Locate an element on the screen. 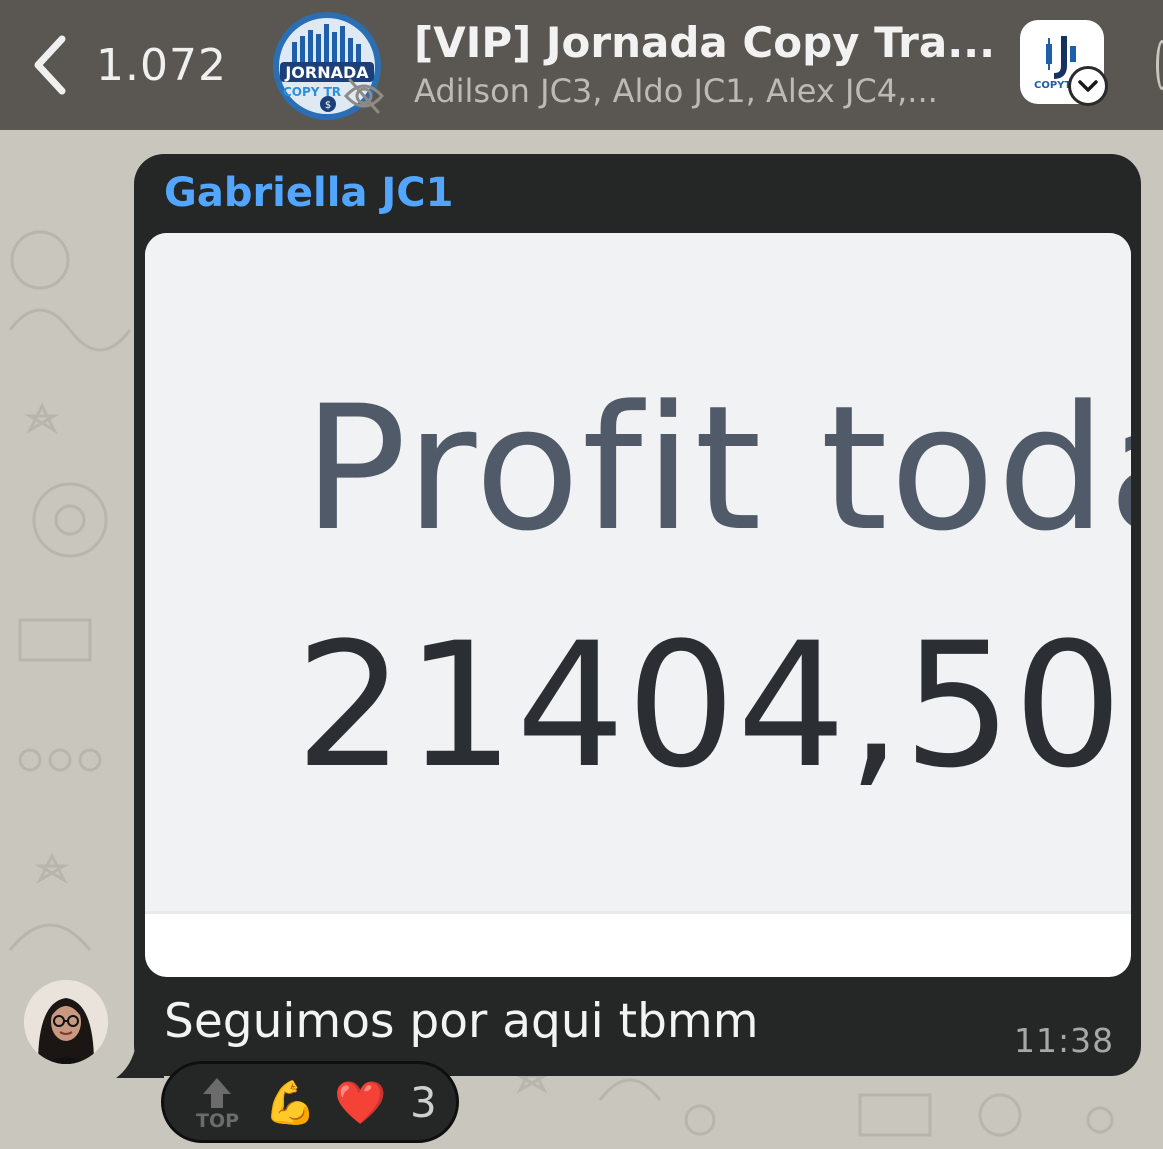  reaction-count: 3 is located at coordinates (423, 1102).